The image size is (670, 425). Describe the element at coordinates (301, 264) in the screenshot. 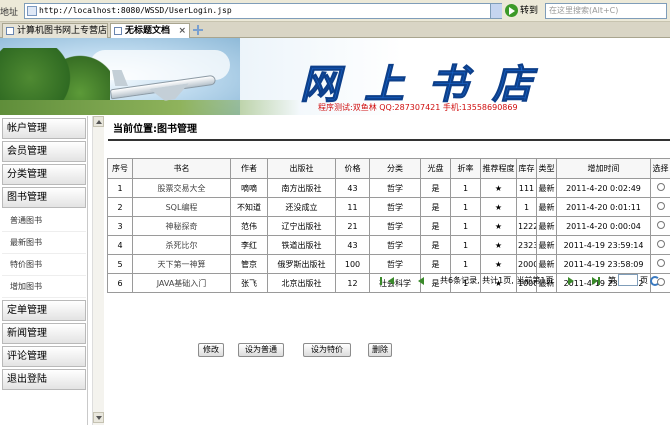

I see `cell-publisher: 俄罗斯出版社` at that location.